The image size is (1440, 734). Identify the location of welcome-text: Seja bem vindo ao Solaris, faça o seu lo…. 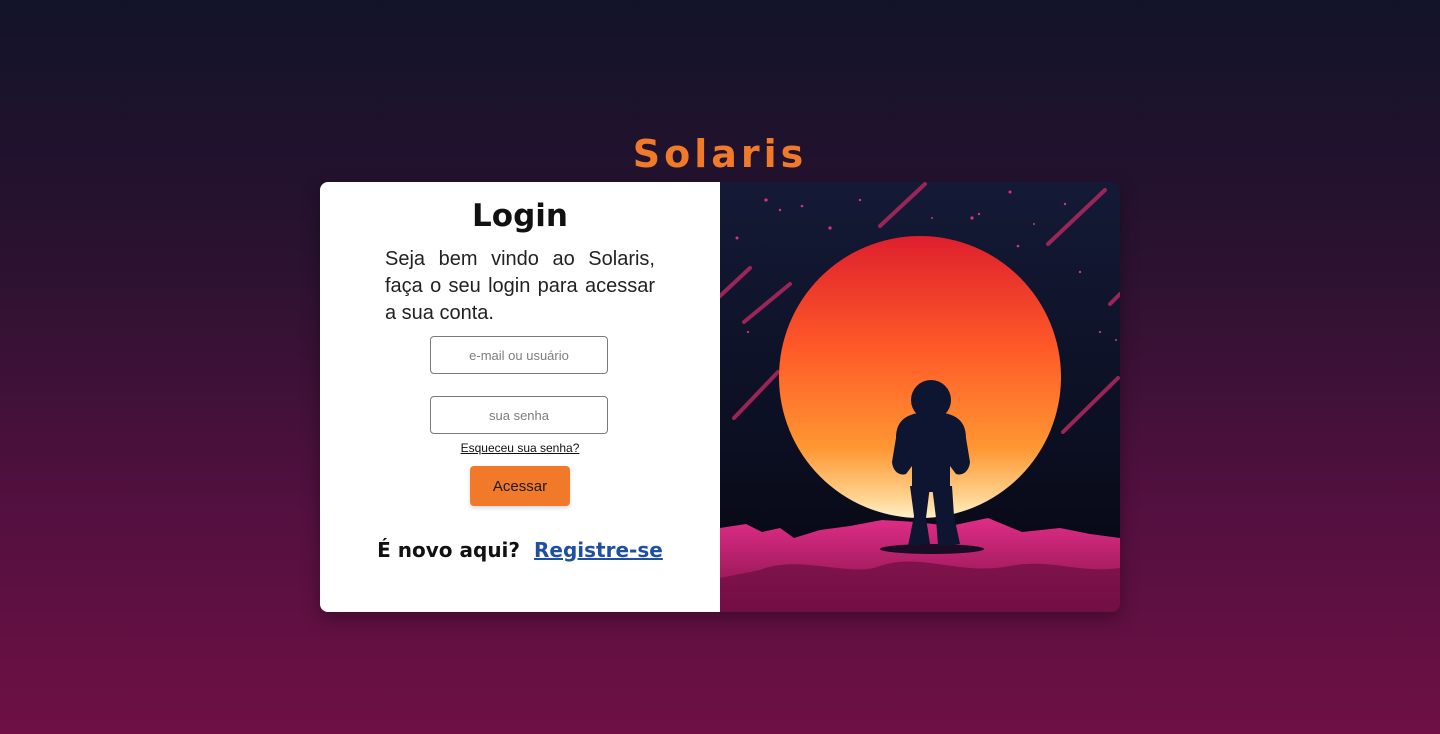
(520, 286).